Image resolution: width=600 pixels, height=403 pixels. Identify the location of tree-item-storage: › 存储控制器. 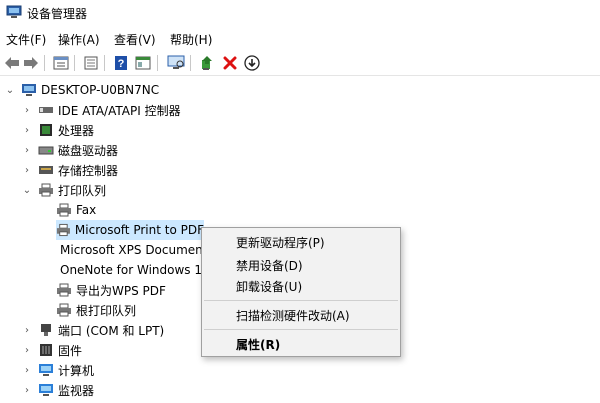
(69, 170).